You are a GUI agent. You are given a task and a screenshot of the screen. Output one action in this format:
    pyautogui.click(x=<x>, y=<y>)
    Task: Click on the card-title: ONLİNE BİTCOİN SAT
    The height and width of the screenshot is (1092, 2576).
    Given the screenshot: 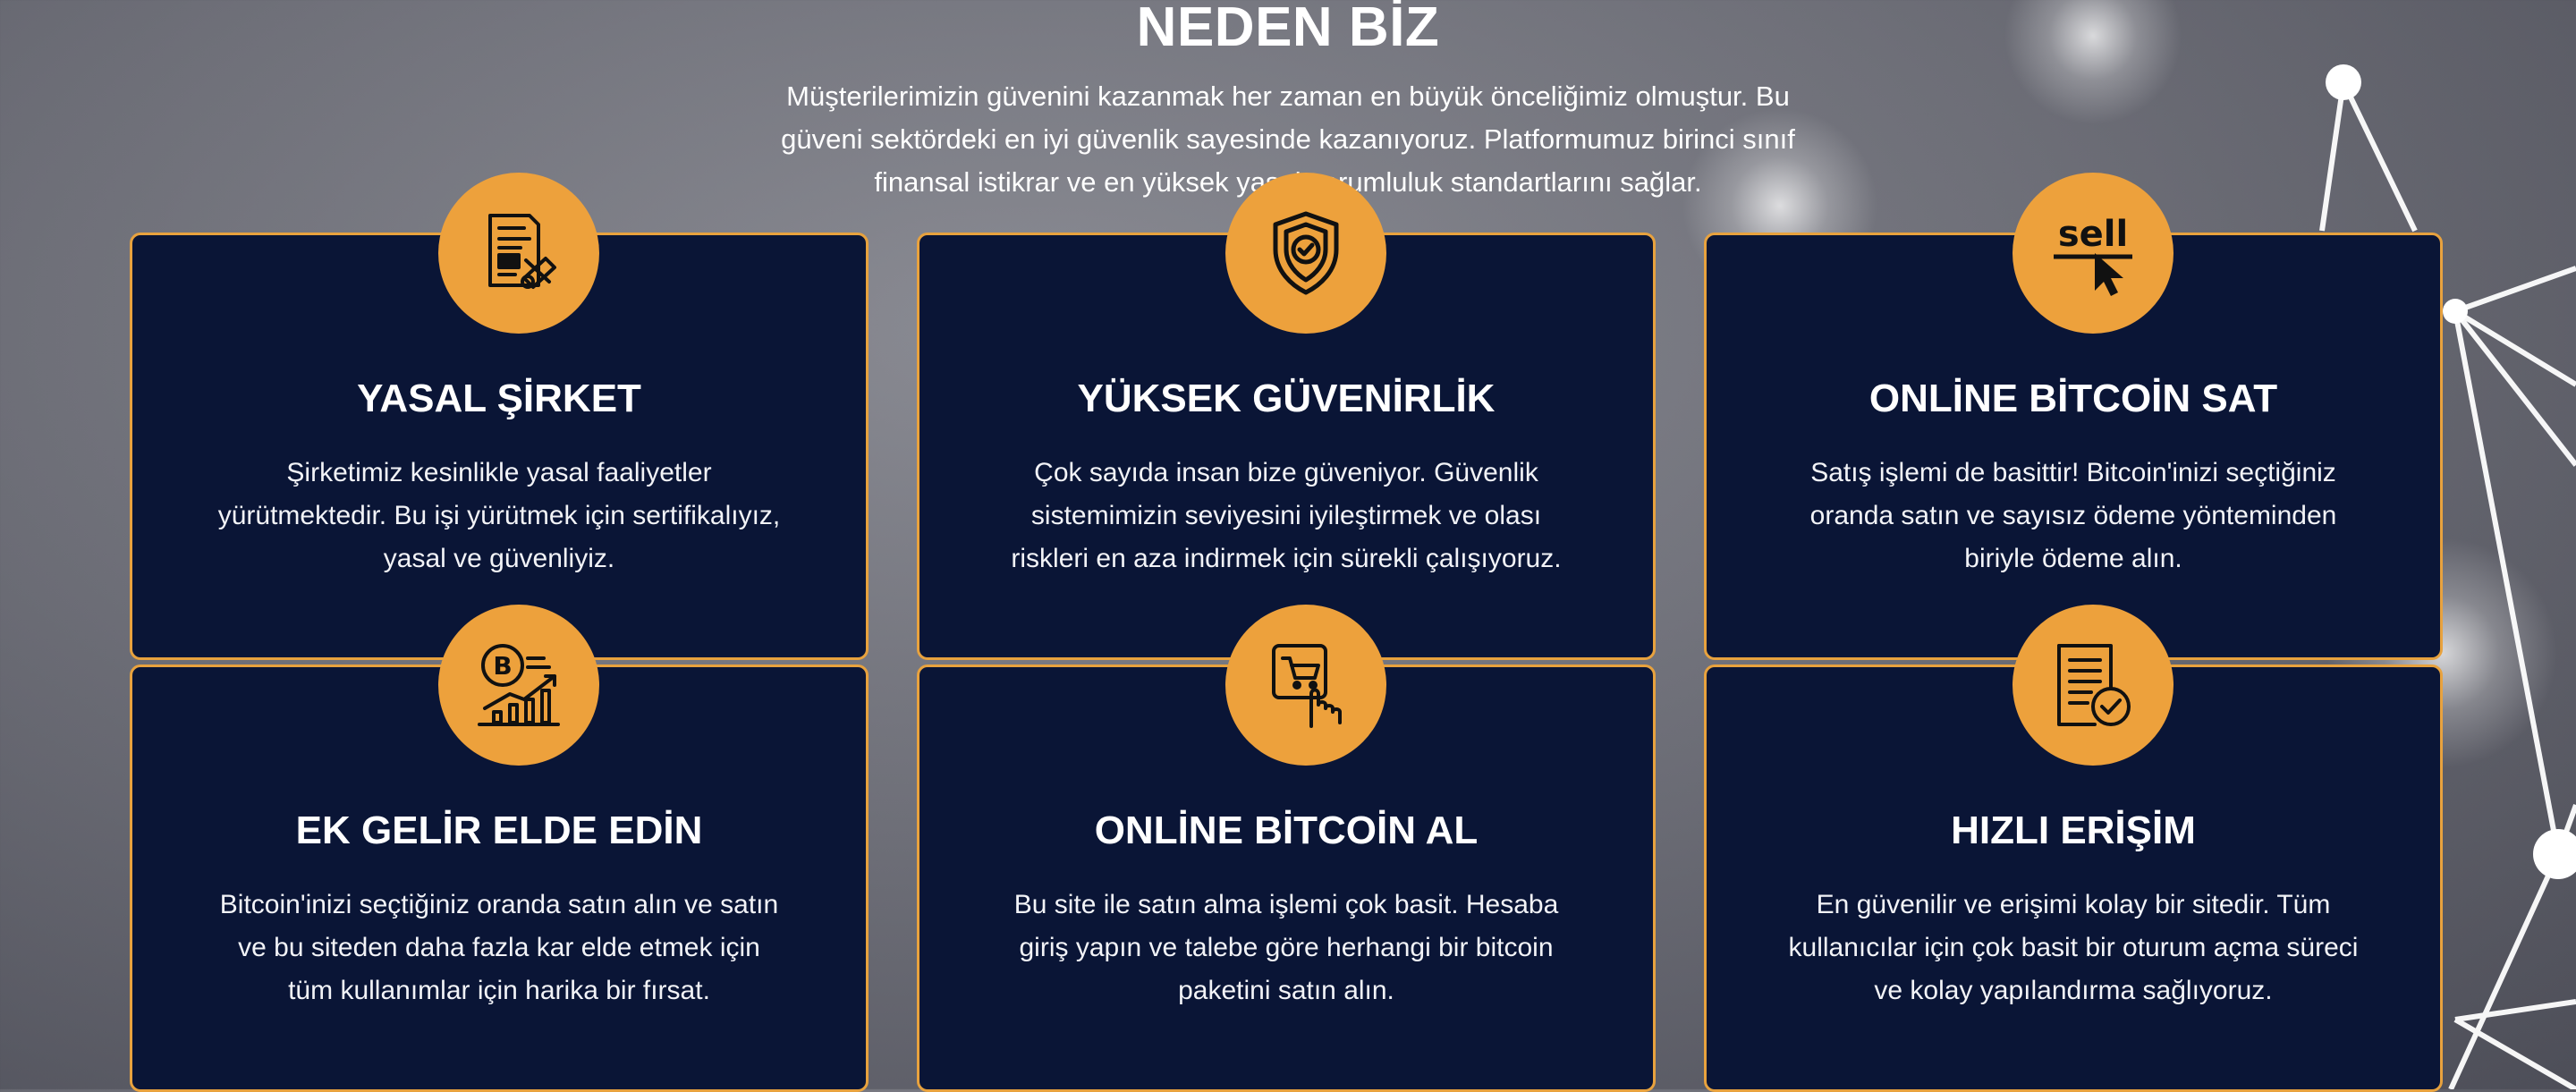 What is the action you would take?
    pyautogui.click(x=2073, y=398)
    